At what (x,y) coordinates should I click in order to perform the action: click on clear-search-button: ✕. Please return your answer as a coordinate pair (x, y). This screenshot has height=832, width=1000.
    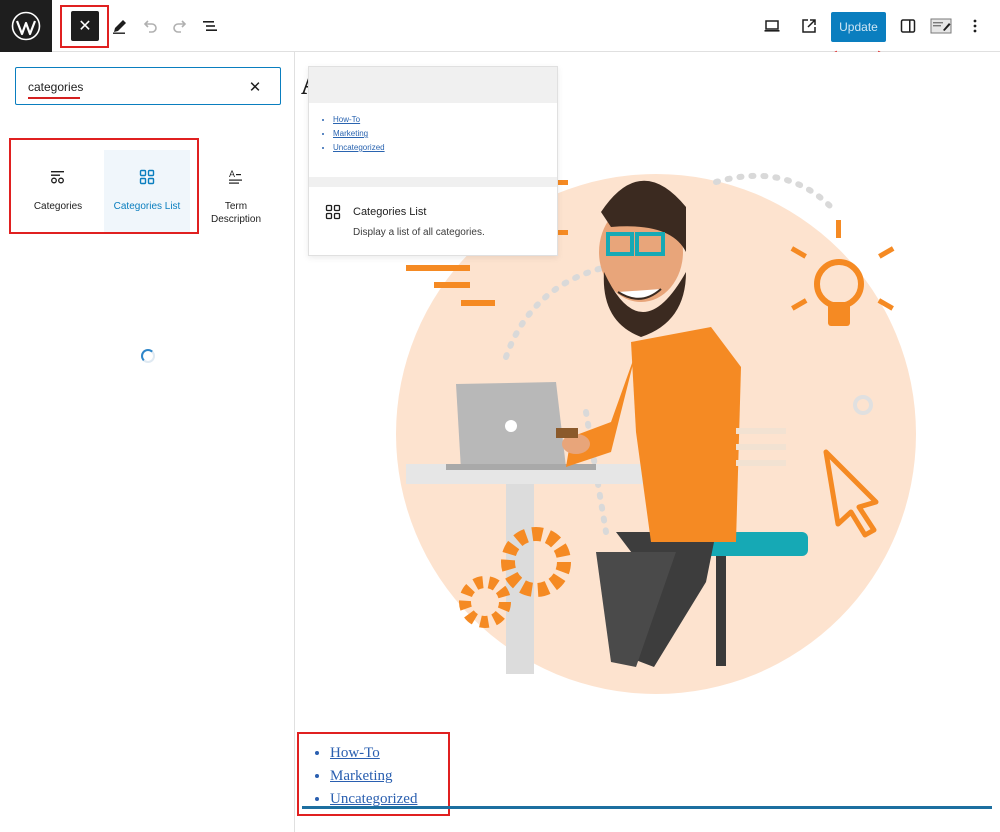
    Looking at the image, I should click on (255, 87).